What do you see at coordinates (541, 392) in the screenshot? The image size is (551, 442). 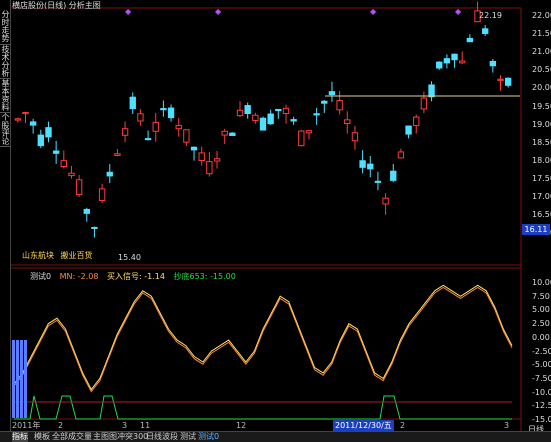 I see `indicator-tick-label: -10.00` at bounding box center [541, 392].